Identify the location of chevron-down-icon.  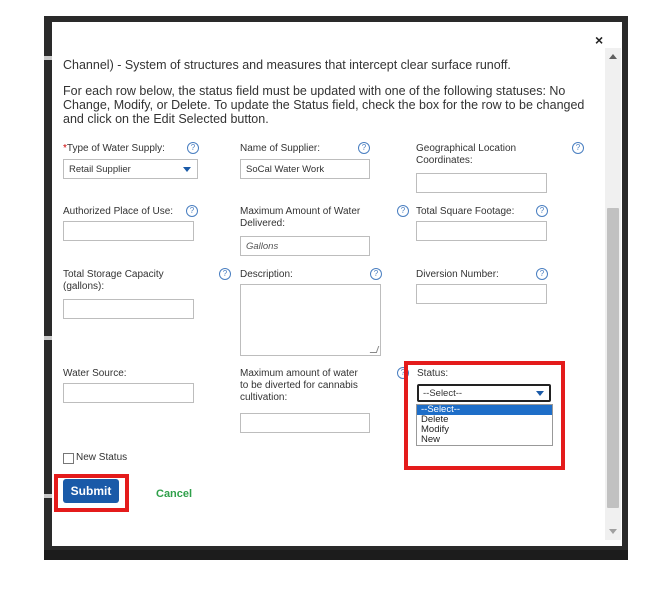
(187, 169).